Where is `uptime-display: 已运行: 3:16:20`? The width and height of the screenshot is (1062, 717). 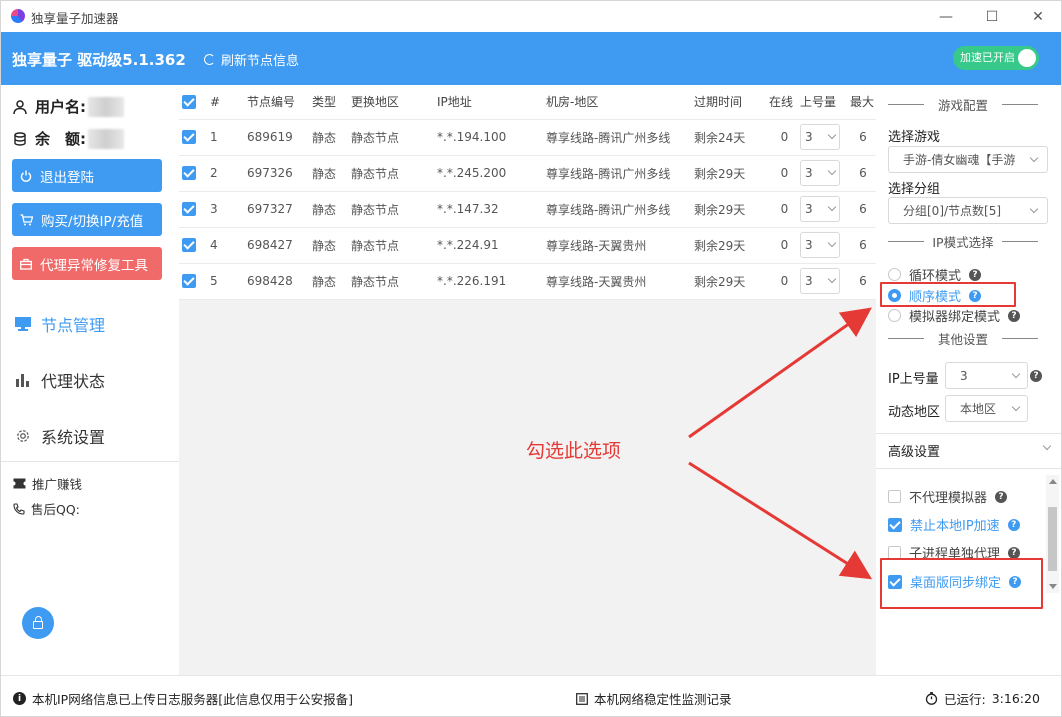
uptime-display: 已运行: 3:16:20 is located at coordinates (982, 698).